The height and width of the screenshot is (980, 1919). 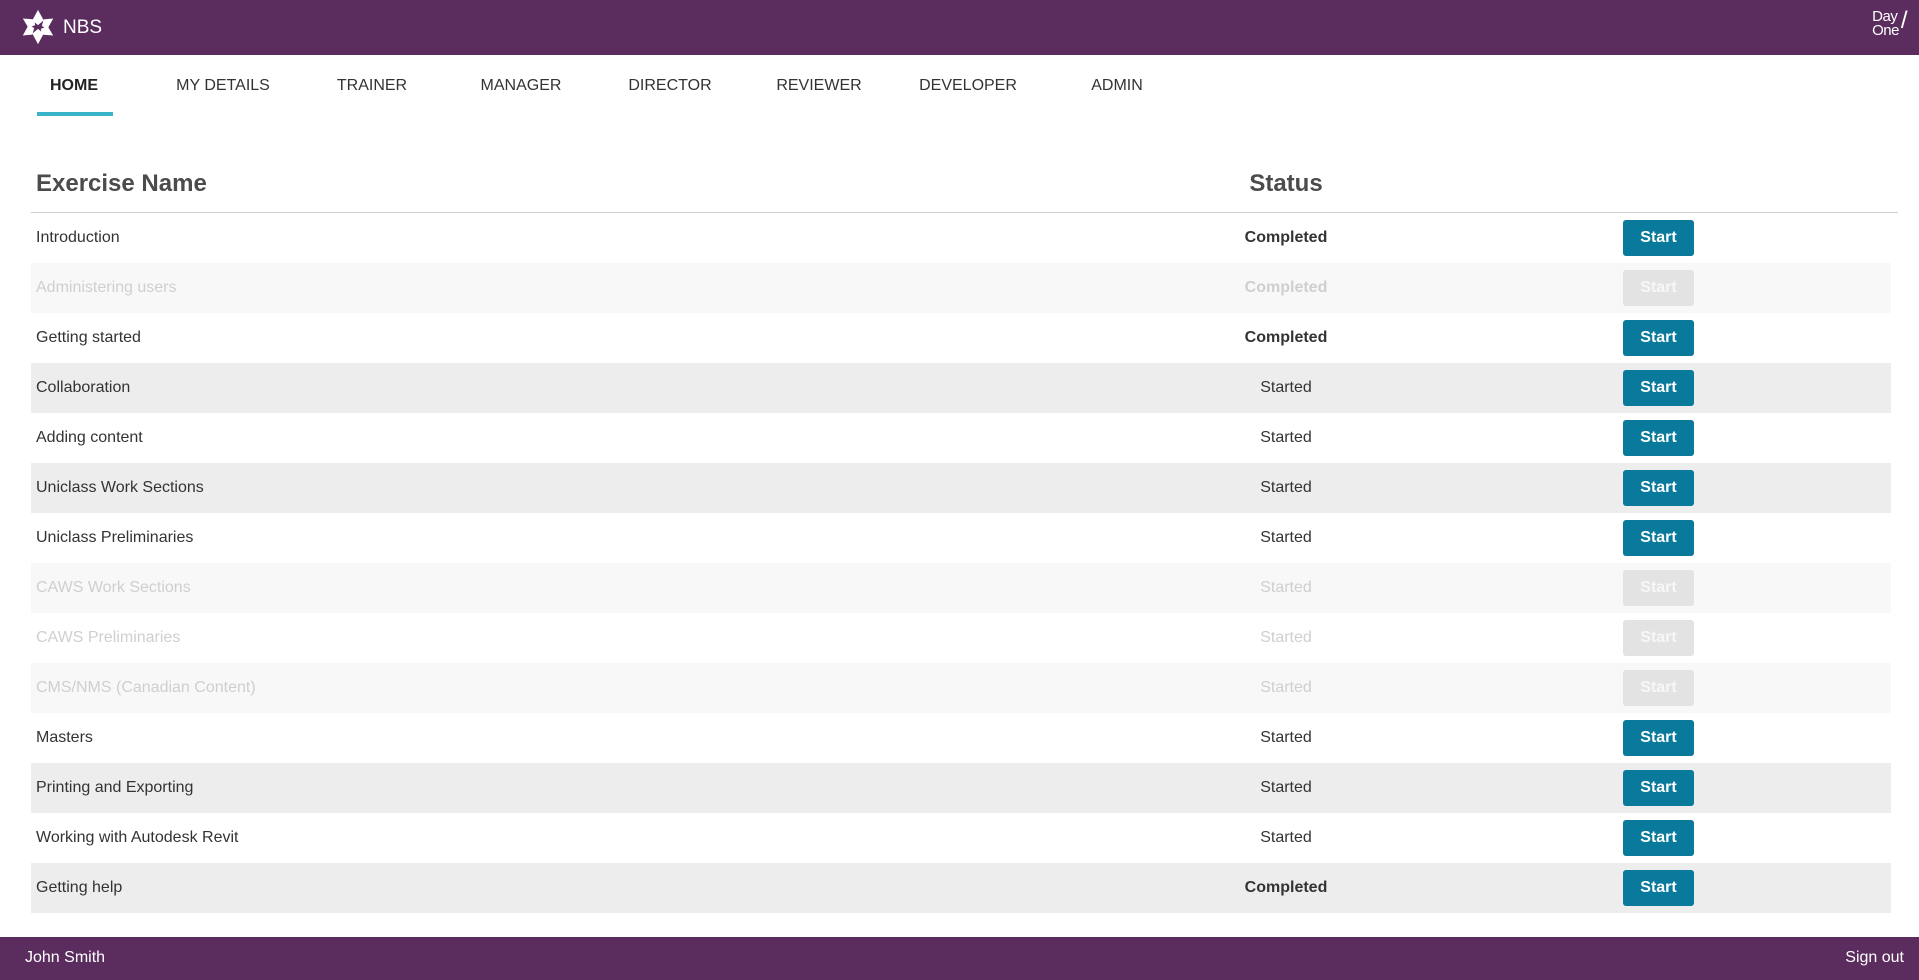 What do you see at coordinates (959, 958) in the screenshot?
I see `footer-bar: John Smith Sign out` at bounding box center [959, 958].